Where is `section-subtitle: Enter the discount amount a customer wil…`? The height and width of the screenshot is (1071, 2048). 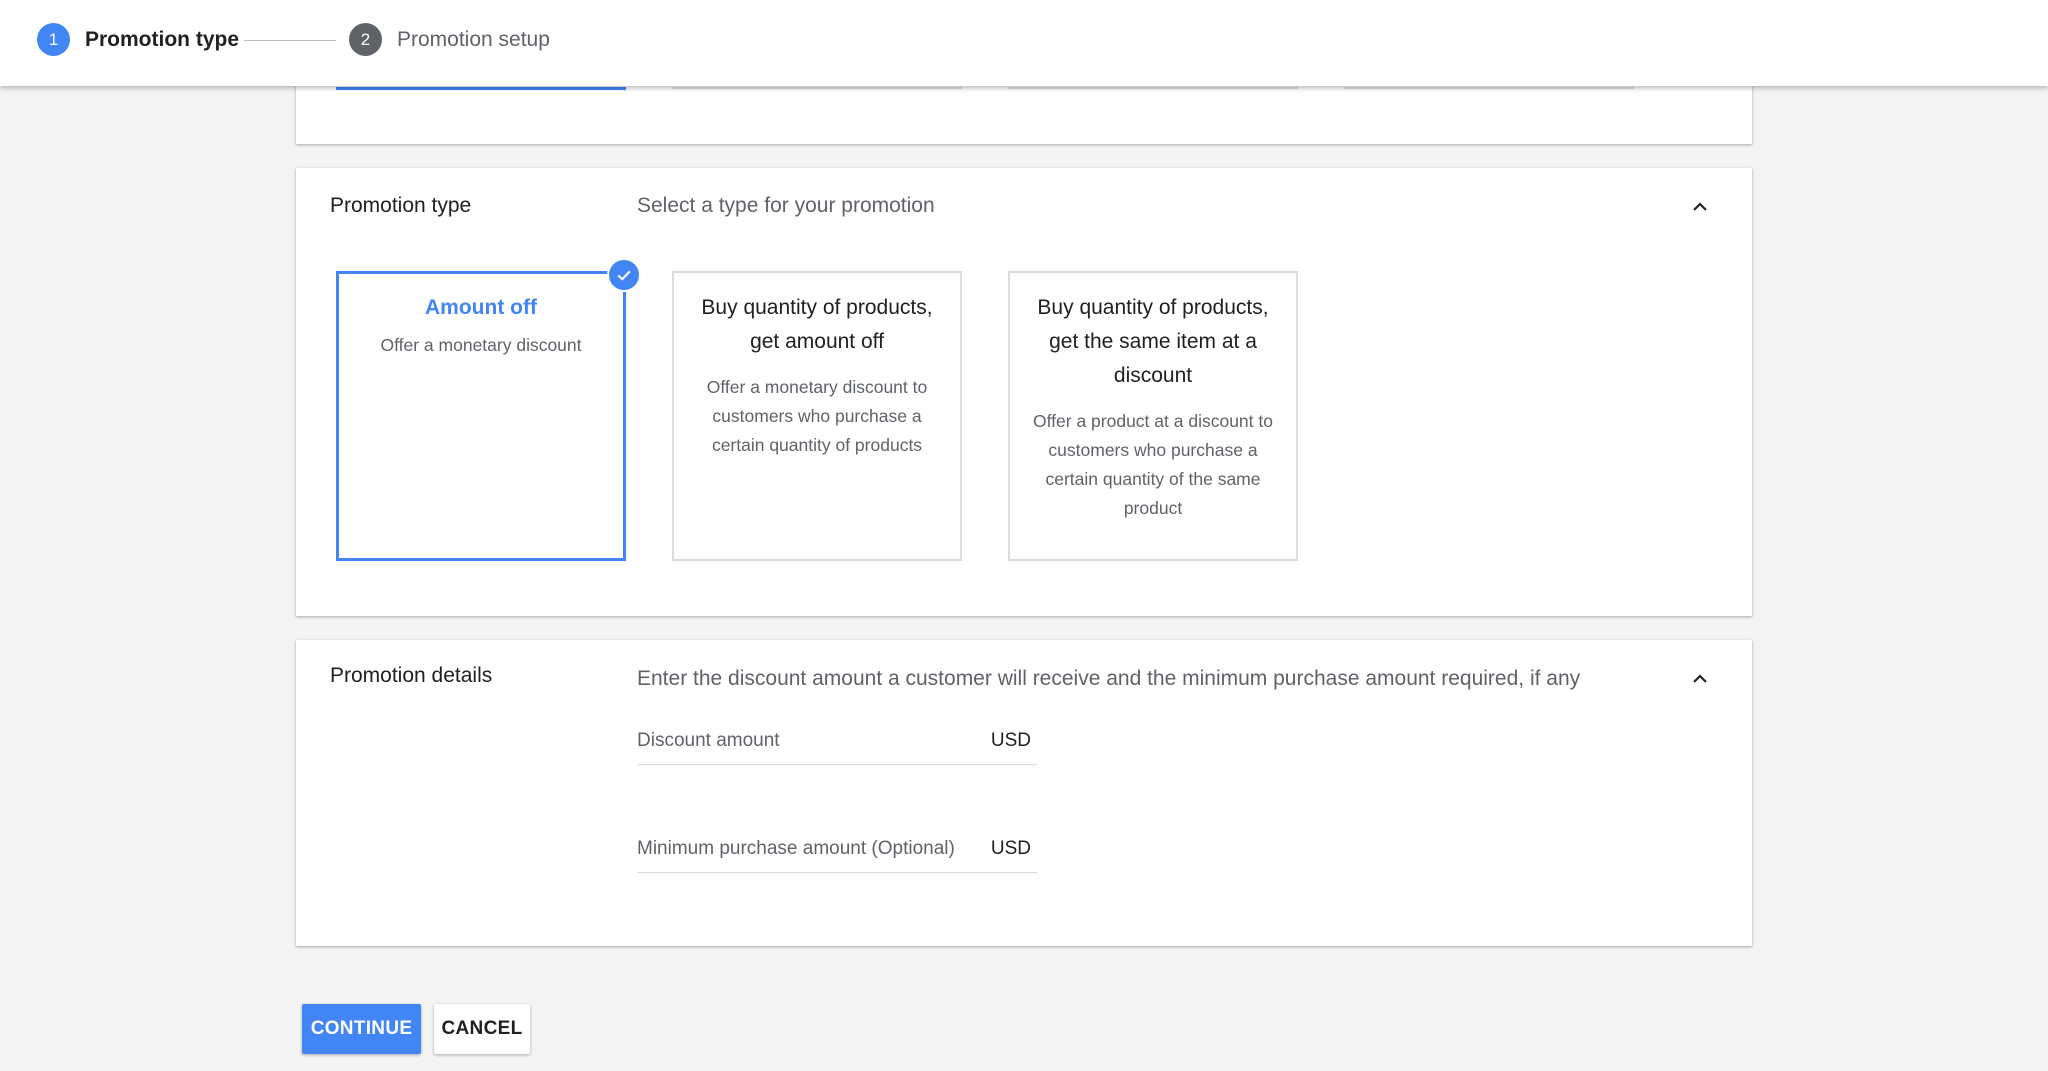 section-subtitle: Enter the discount amount a customer wil… is located at coordinates (1109, 678).